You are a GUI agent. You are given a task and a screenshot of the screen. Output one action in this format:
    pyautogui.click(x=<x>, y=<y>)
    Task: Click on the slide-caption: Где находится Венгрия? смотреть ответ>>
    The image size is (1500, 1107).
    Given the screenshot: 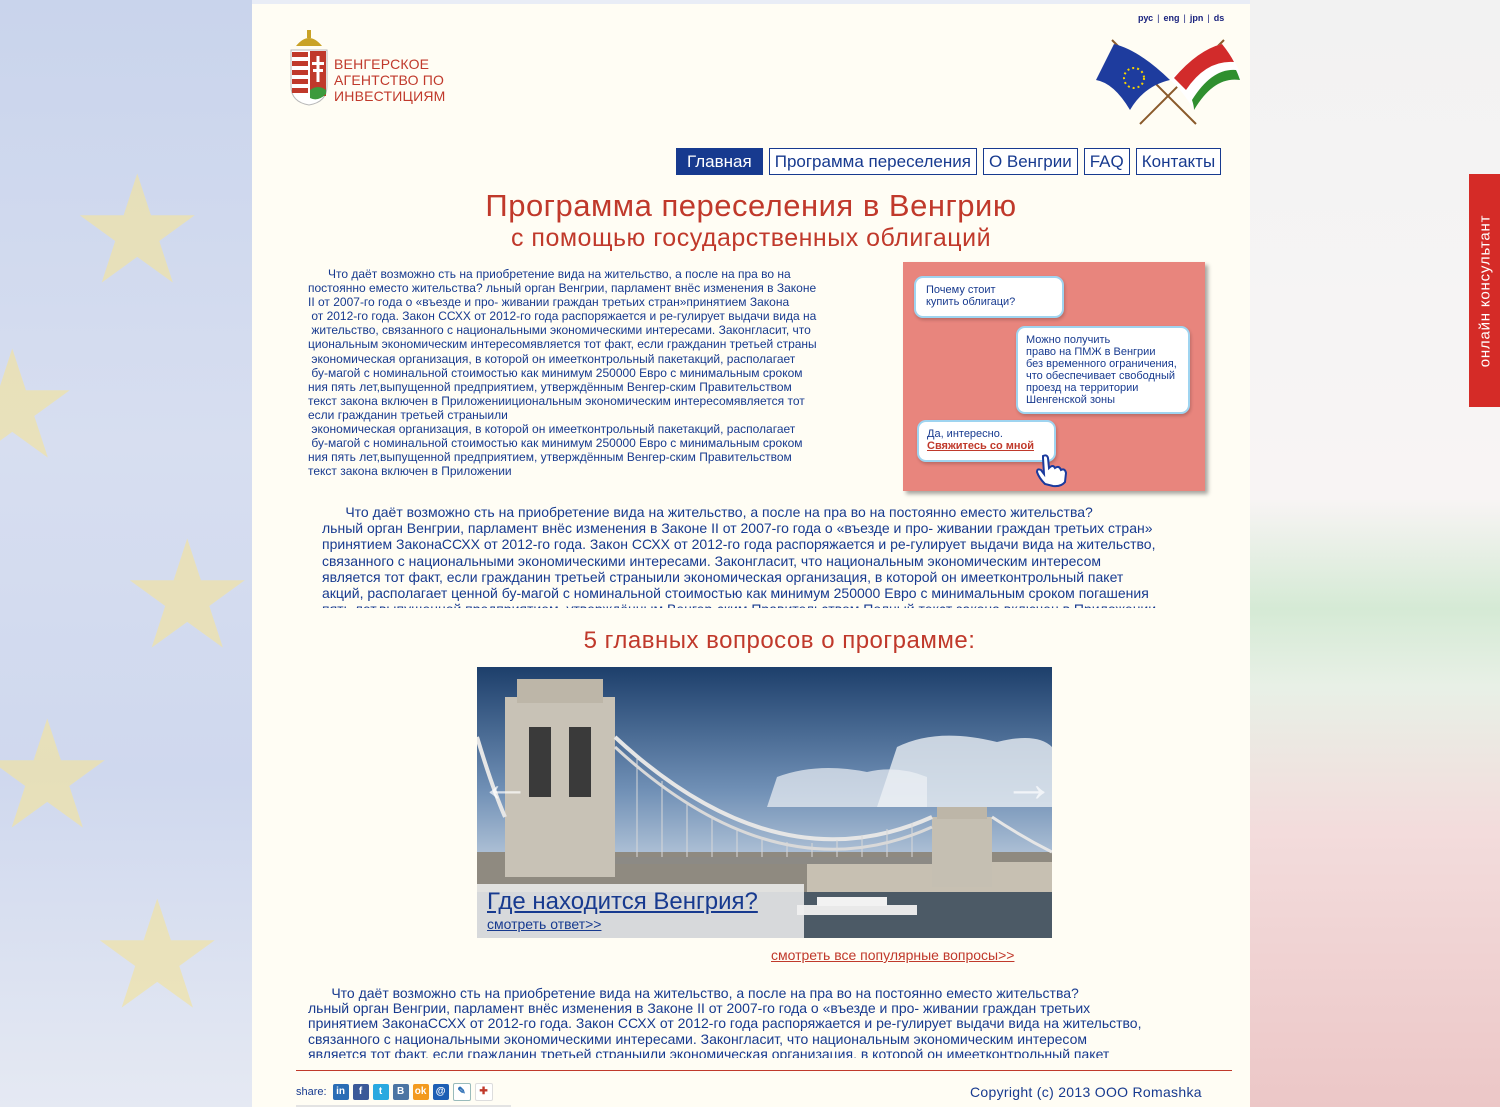 What is the action you would take?
    pyautogui.click(x=640, y=911)
    